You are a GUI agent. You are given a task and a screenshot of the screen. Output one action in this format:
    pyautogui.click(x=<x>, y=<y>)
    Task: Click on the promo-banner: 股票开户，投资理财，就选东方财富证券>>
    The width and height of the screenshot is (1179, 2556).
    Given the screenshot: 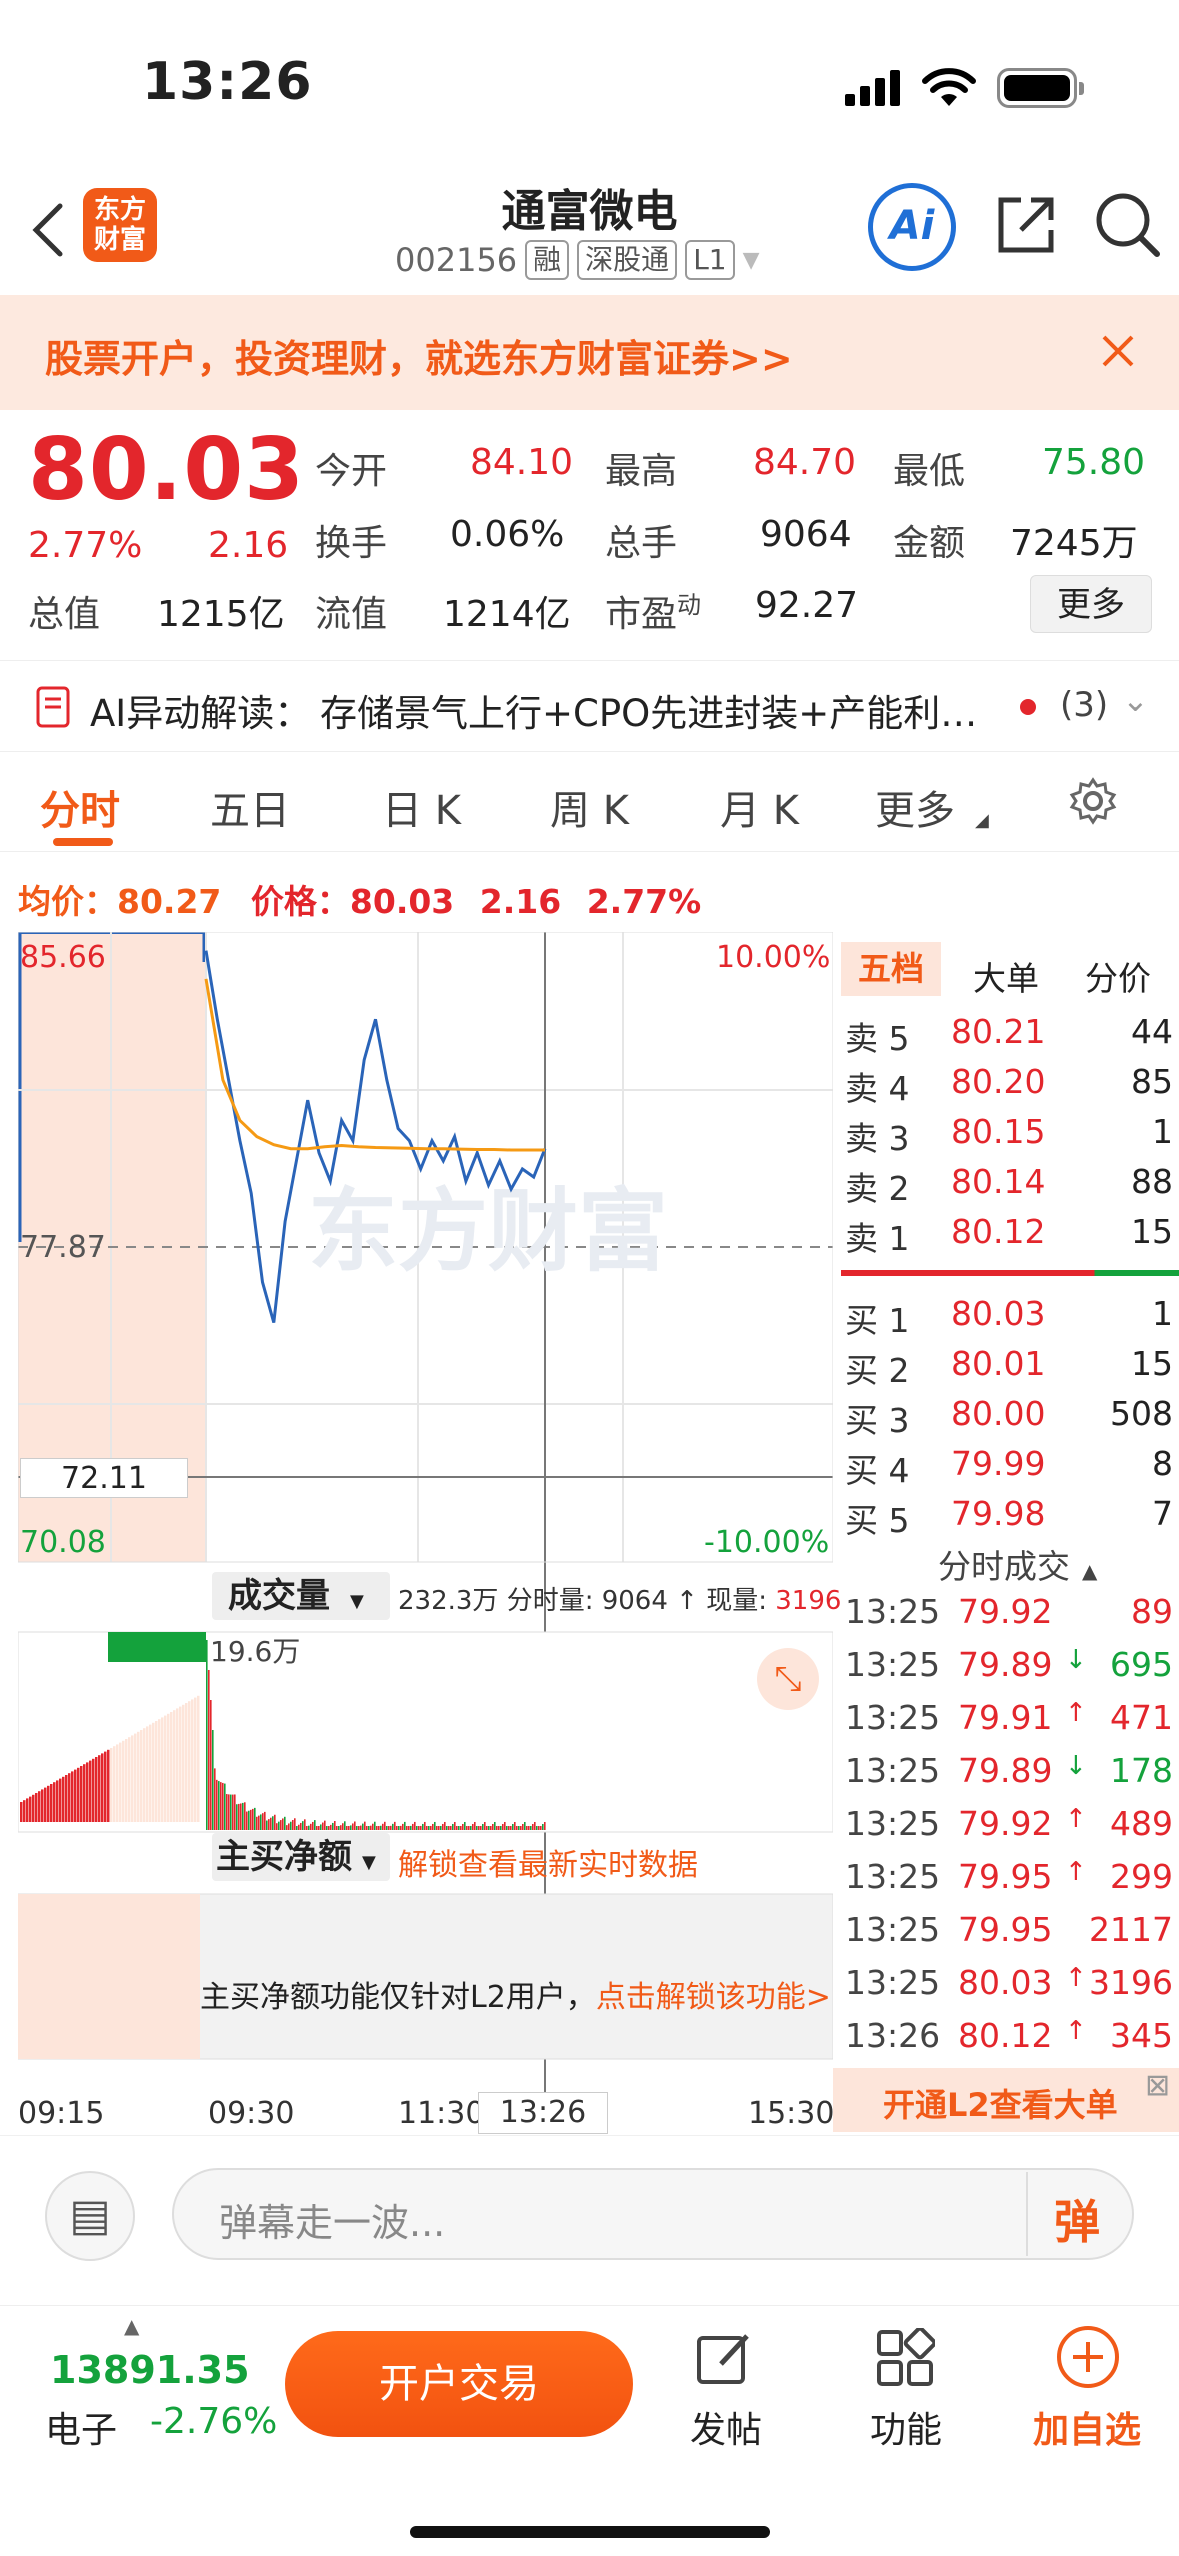 What is the action you would take?
    pyautogui.click(x=589, y=352)
    